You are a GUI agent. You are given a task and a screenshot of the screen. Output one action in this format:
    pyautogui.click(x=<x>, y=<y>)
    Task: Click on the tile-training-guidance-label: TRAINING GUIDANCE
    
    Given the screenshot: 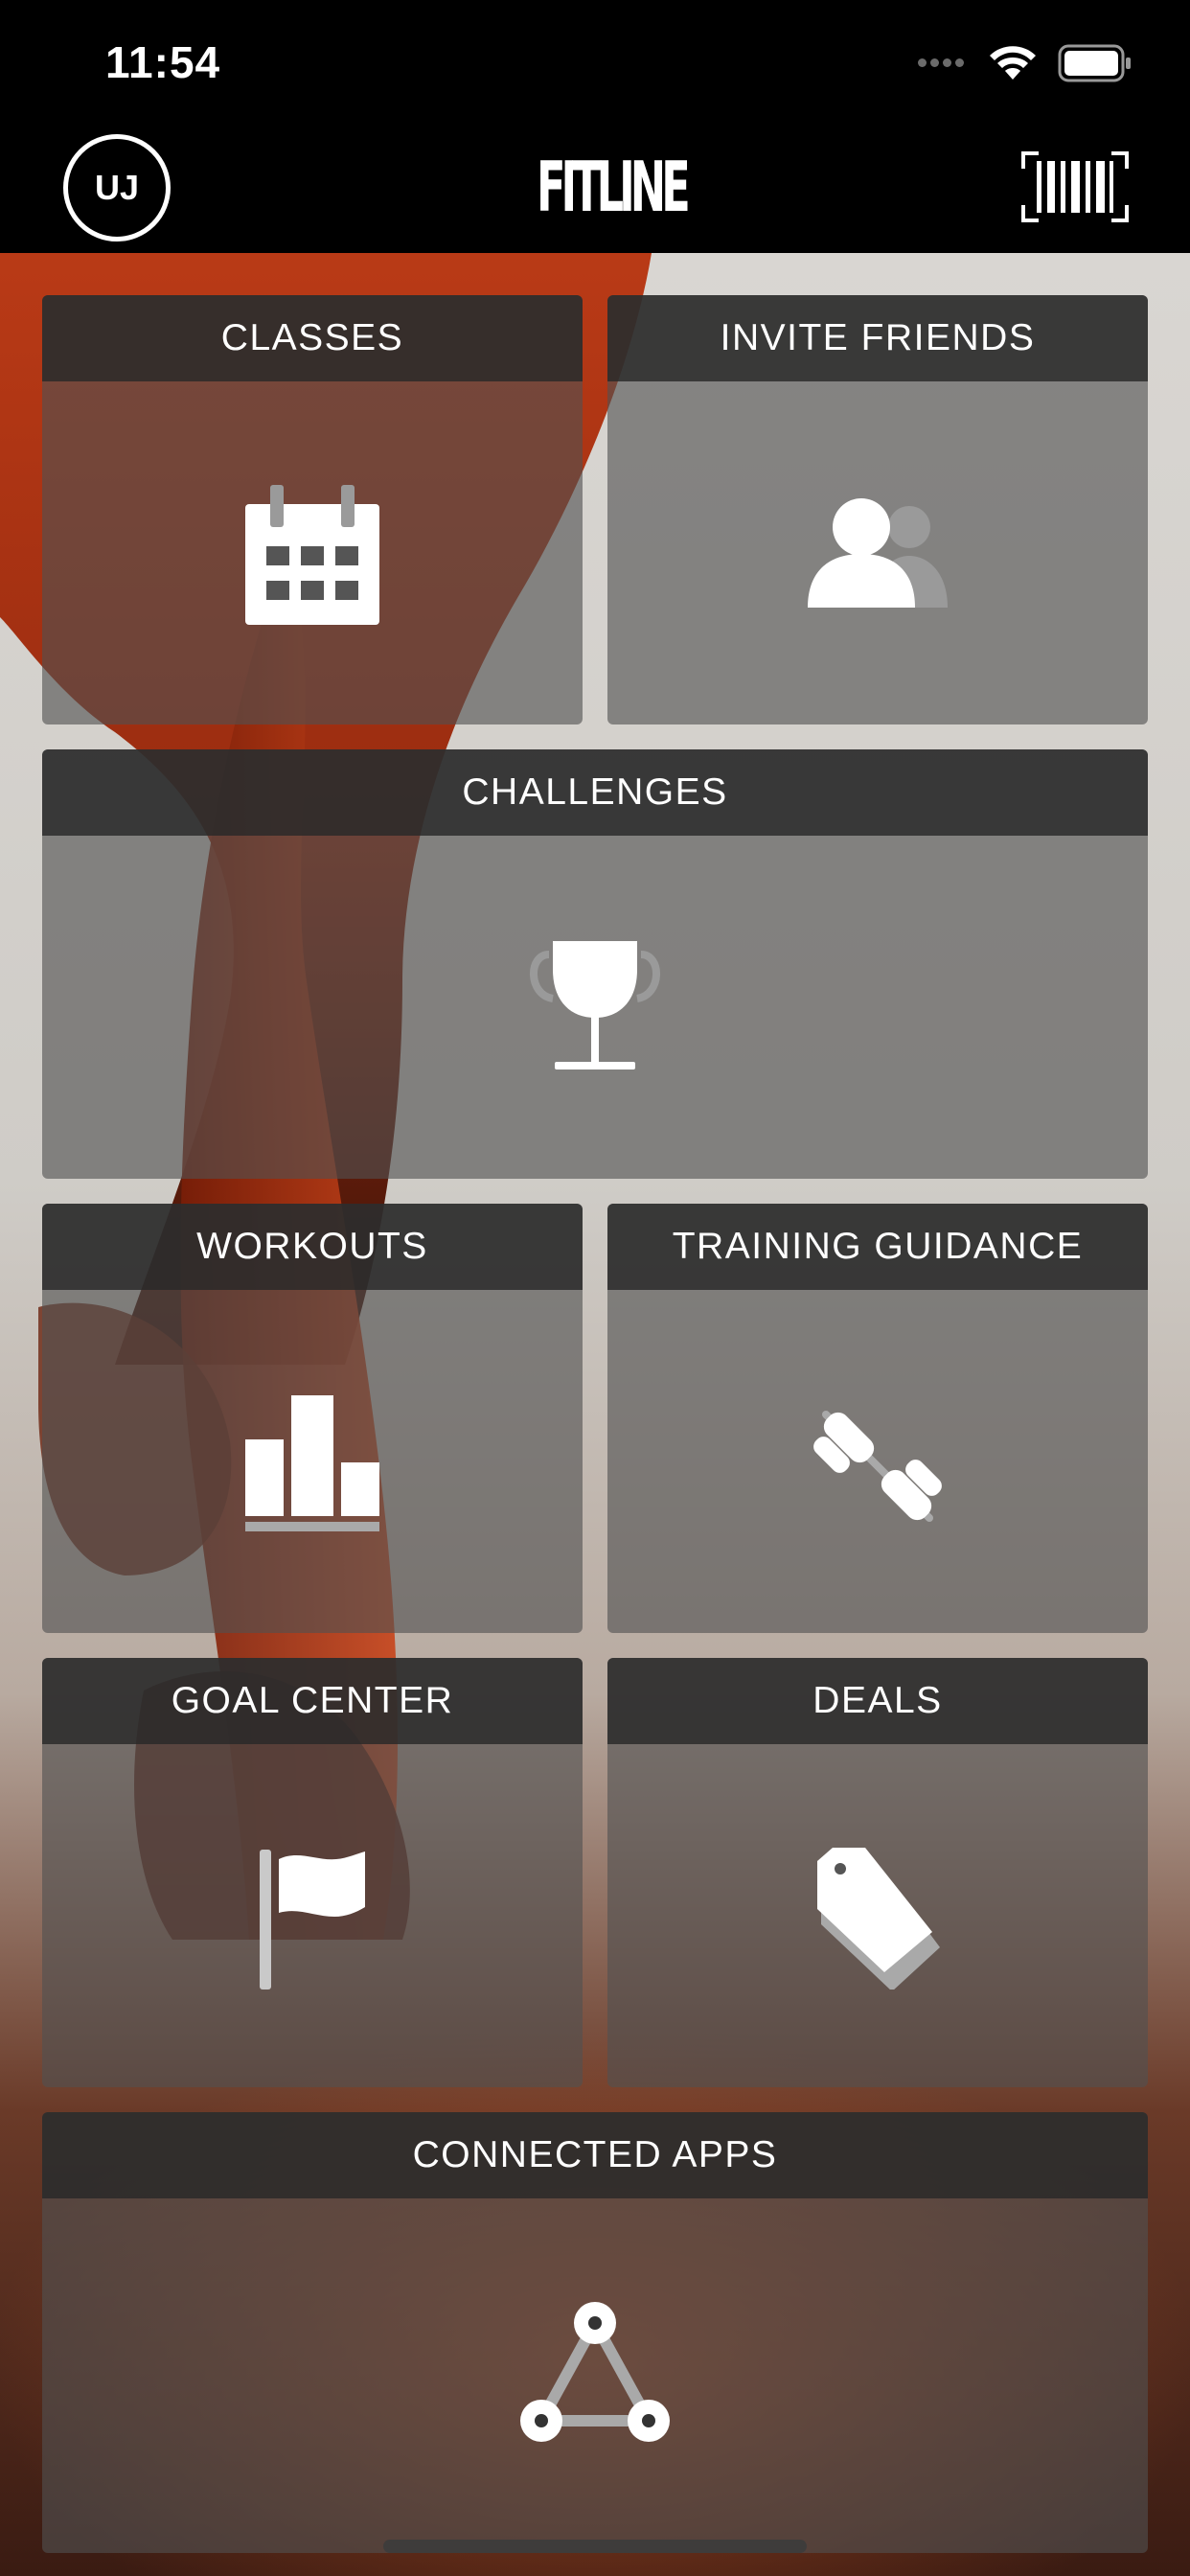 What is the action you would take?
    pyautogui.click(x=878, y=1247)
    